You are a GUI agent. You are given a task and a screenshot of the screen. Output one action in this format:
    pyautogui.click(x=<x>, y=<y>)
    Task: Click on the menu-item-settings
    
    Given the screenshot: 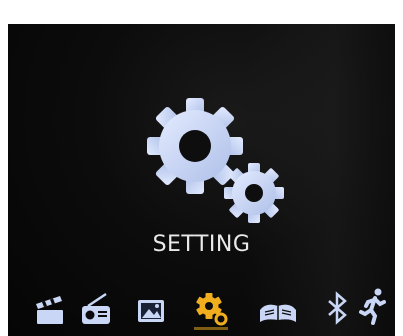 What is the action you would take?
    pyautogui.click(x=212, y=304)
    